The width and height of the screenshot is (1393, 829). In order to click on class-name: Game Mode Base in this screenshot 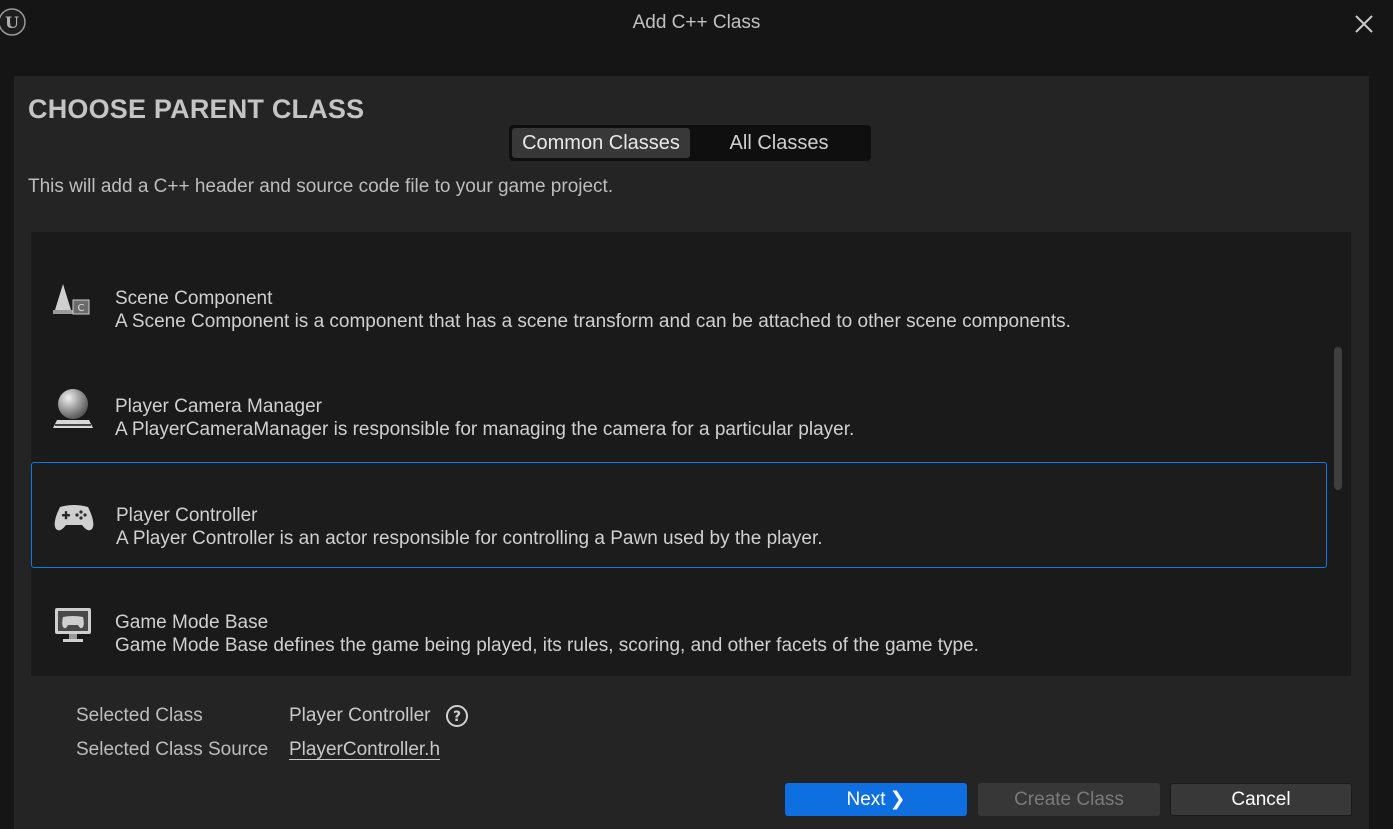, I will do `click(192, 622)`.